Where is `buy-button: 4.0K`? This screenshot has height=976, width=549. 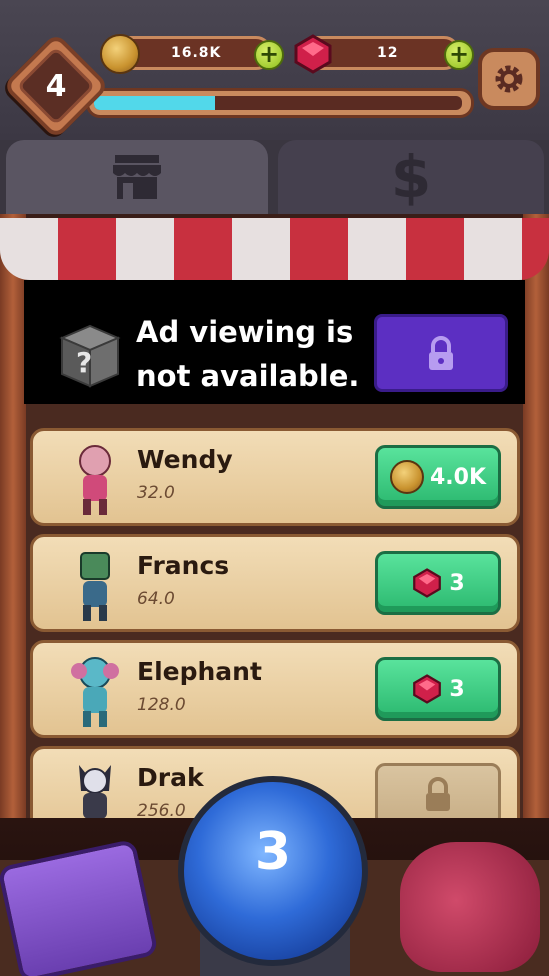
buy-button: 4.0K is located at coordinates (438, 477).